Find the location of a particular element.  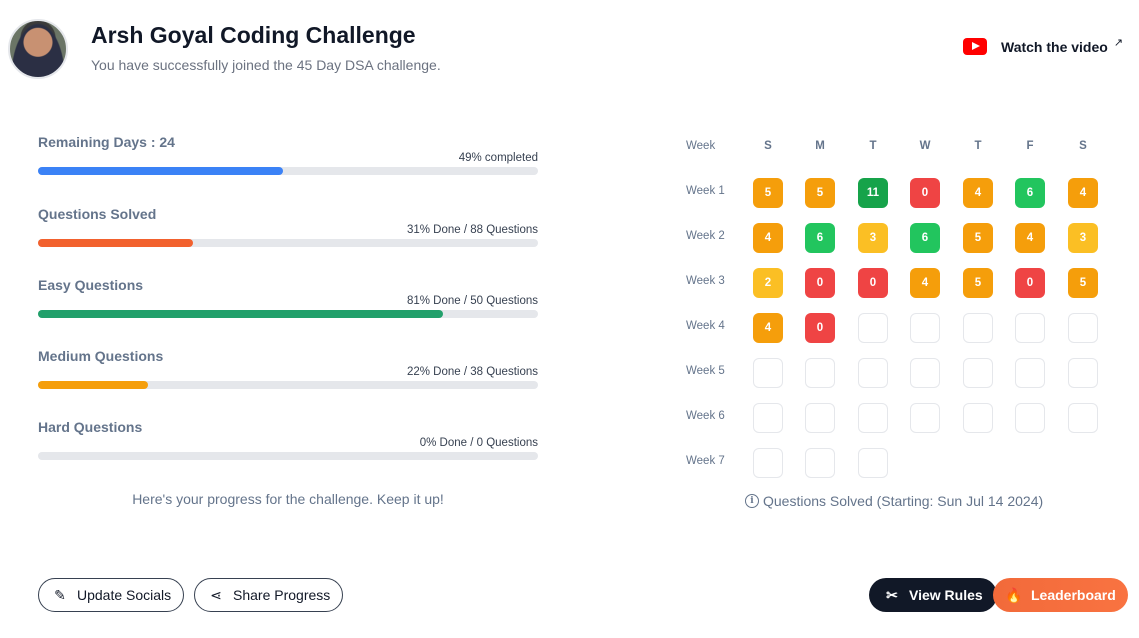

week-label: Week 2 is located at coordinates (705, 236).